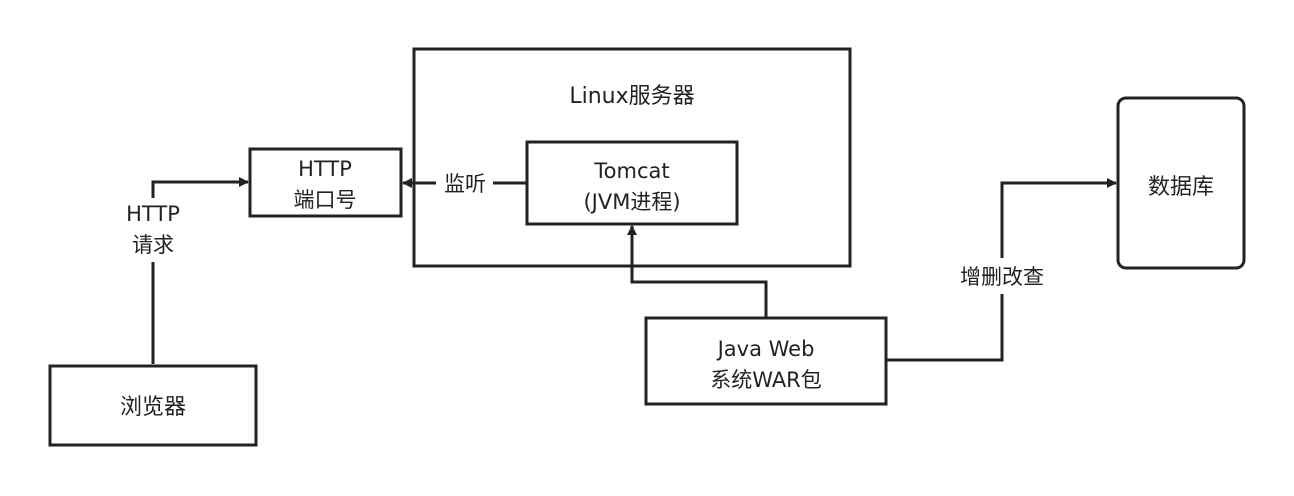 This screenshot has width=1294, height=496. I want to click on war-package-label-line1: Java Web, so click(765, 349).